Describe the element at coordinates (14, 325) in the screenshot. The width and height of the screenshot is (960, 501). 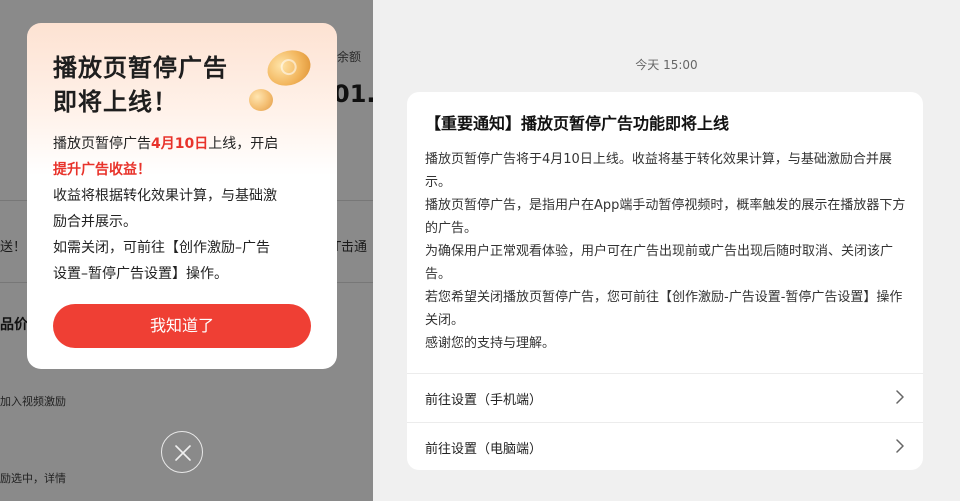
I see `background-section-heading: 品价` at that location.